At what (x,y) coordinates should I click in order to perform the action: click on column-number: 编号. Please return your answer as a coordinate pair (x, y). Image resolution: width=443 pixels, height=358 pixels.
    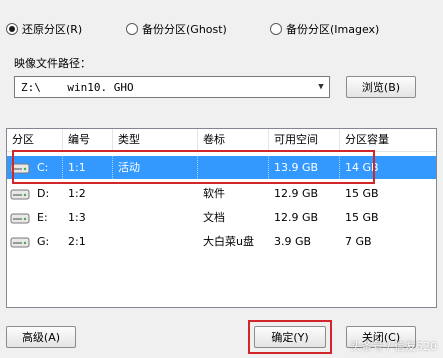
    Looking at the image, I should click on (88, 140).